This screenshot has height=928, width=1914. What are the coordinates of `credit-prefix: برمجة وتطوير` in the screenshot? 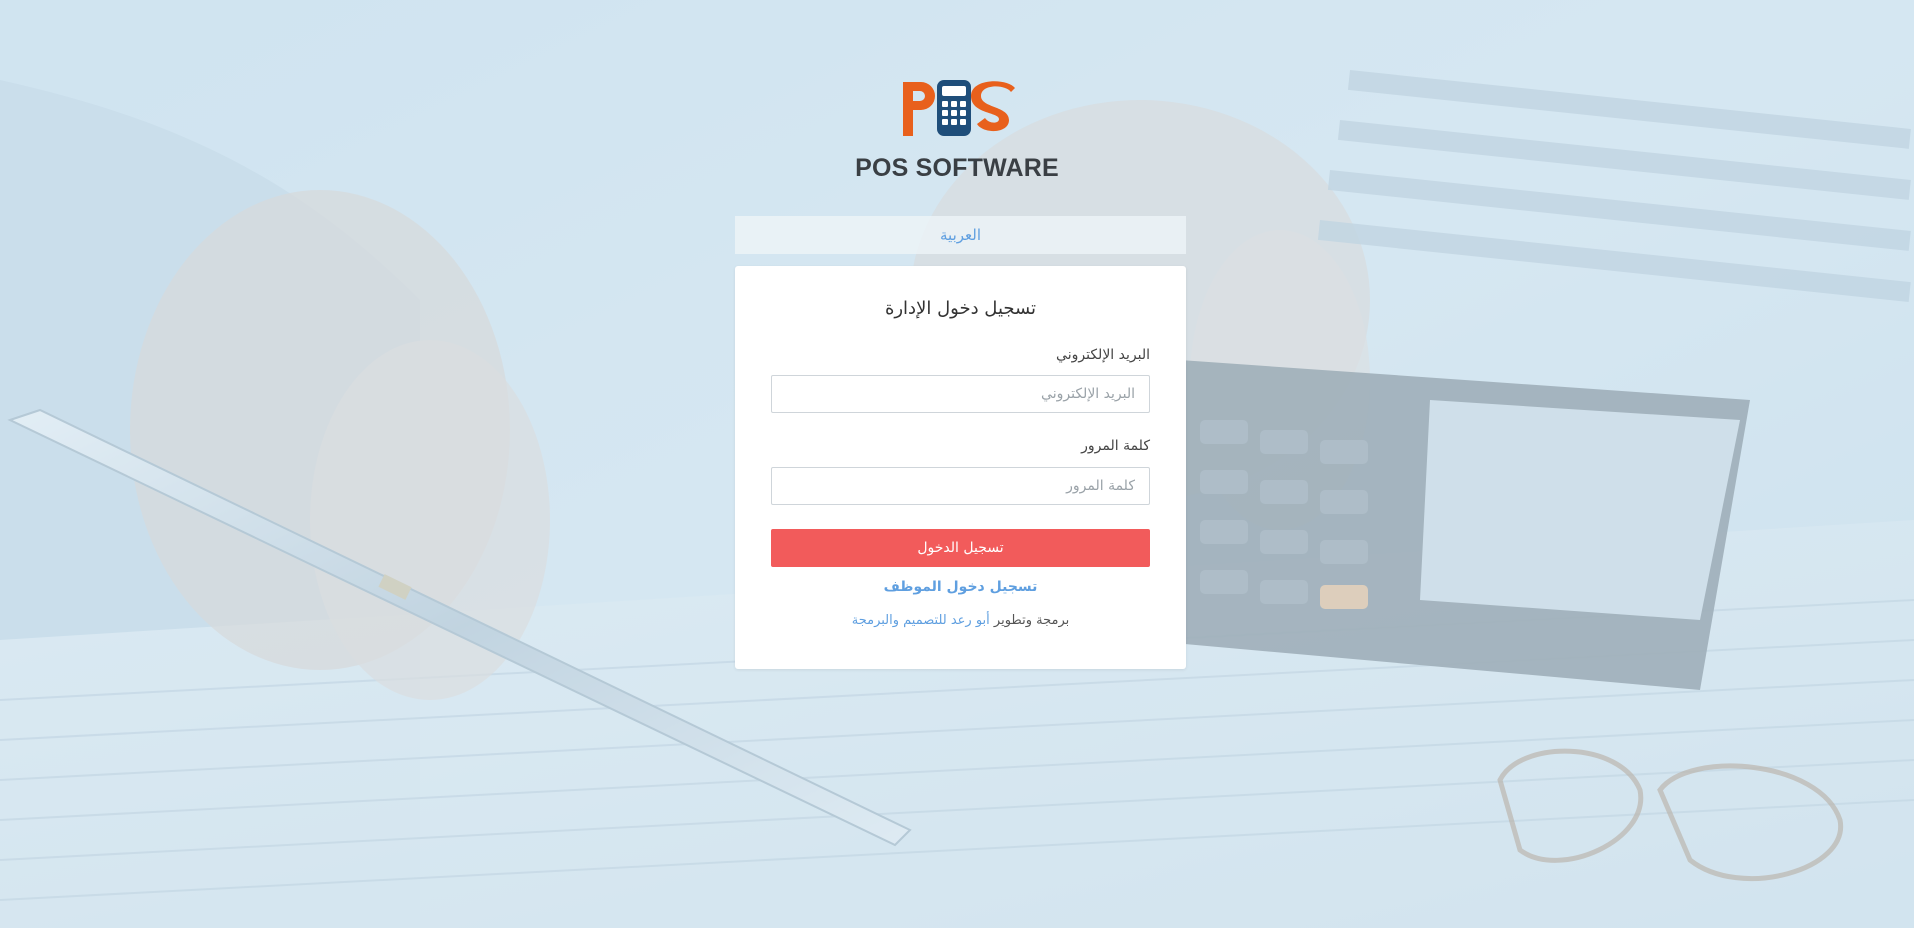 It's located at (1031, 620).